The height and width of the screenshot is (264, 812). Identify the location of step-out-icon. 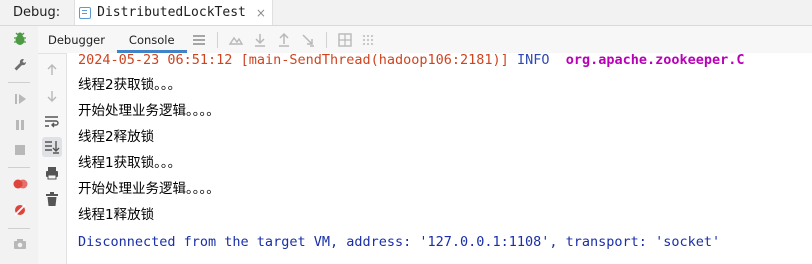
(308, 40).